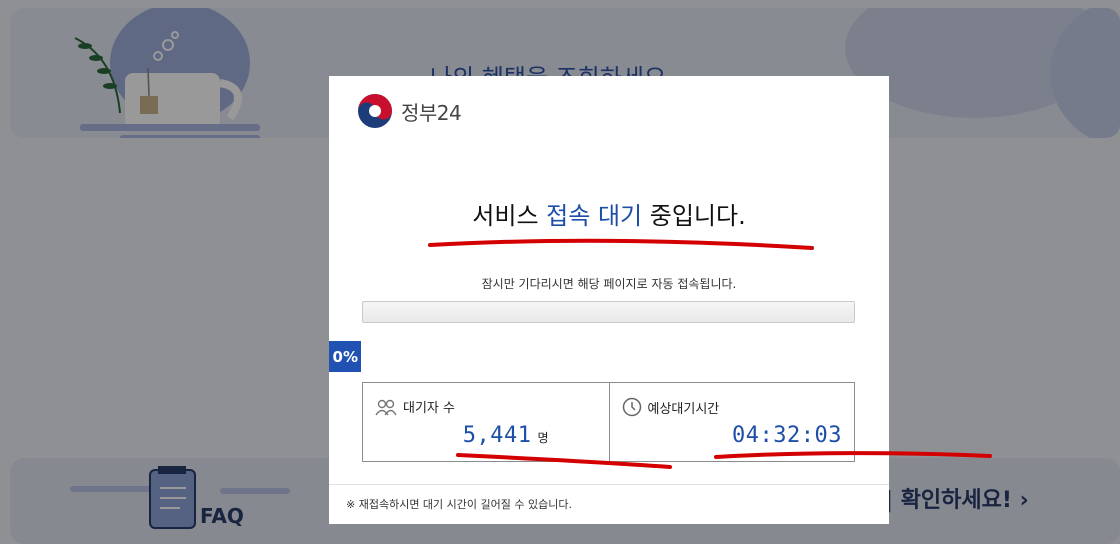  What do you see at coordinates (345, 356) in the screenshot?
I see `progress-percent-badge: 0%` at bounding box center [345, 356].